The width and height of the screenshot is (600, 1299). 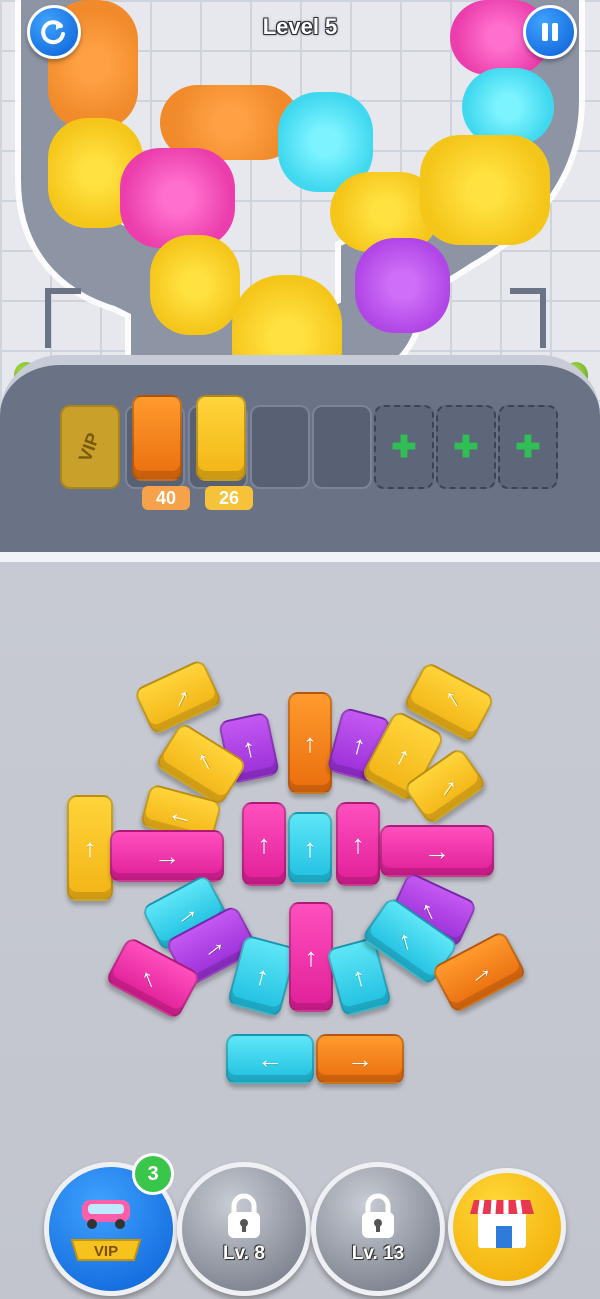 I want to click on lock1-label: Lv. 8, so click(x=244, y=1253).